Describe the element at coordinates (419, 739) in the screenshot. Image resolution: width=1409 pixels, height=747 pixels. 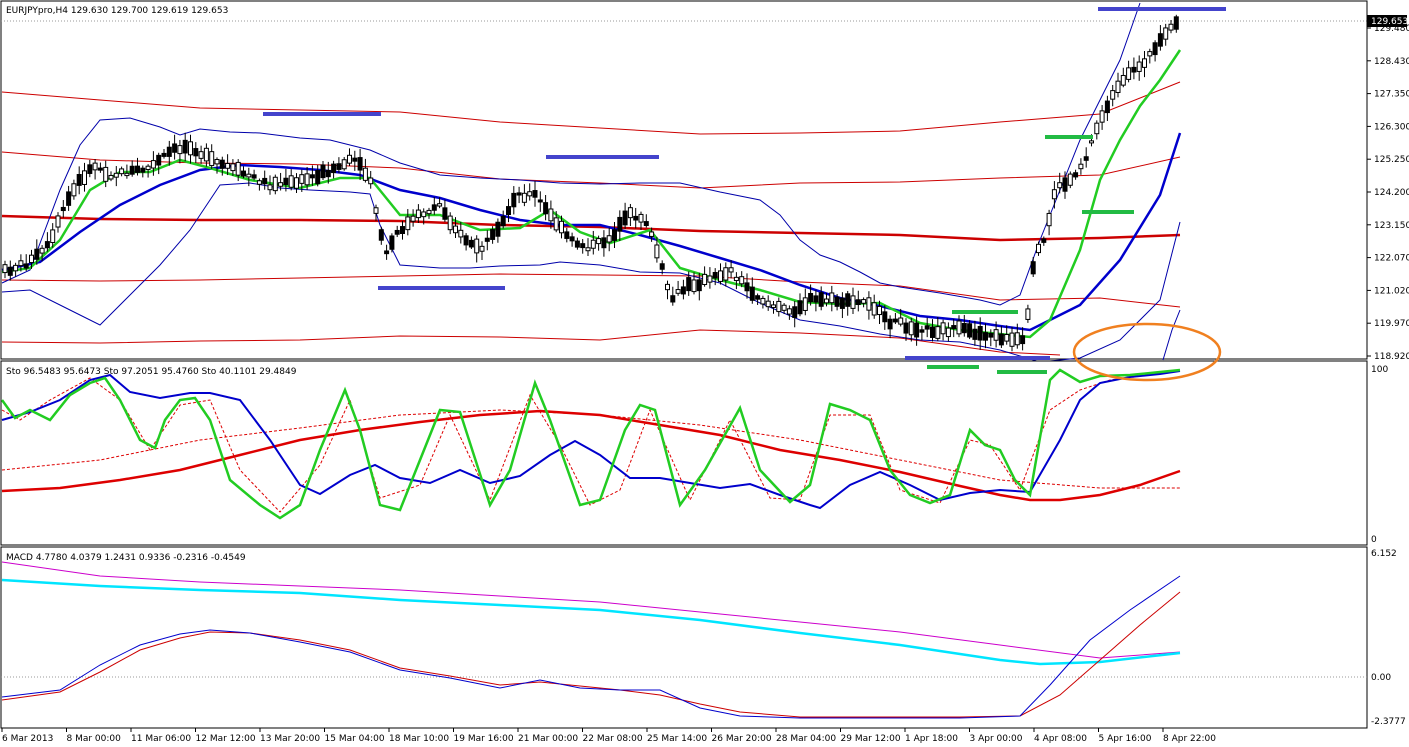
I see `time-tick-label: 18 Mar 10:00` at that location.